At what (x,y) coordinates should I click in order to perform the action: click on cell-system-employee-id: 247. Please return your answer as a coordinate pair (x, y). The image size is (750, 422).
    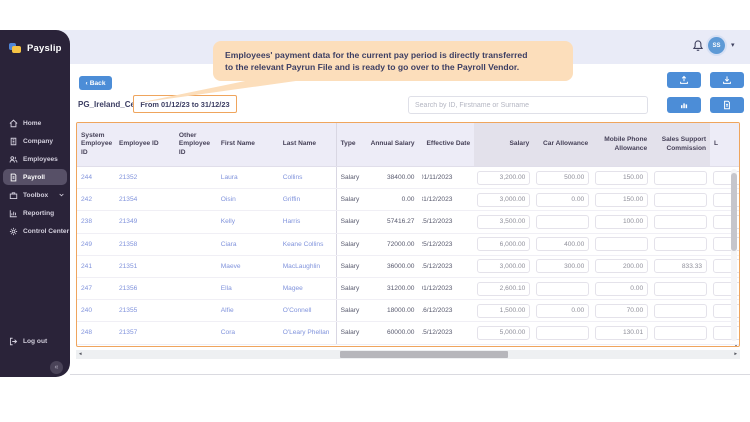
    Looking at the image, I should click on (96, 288).